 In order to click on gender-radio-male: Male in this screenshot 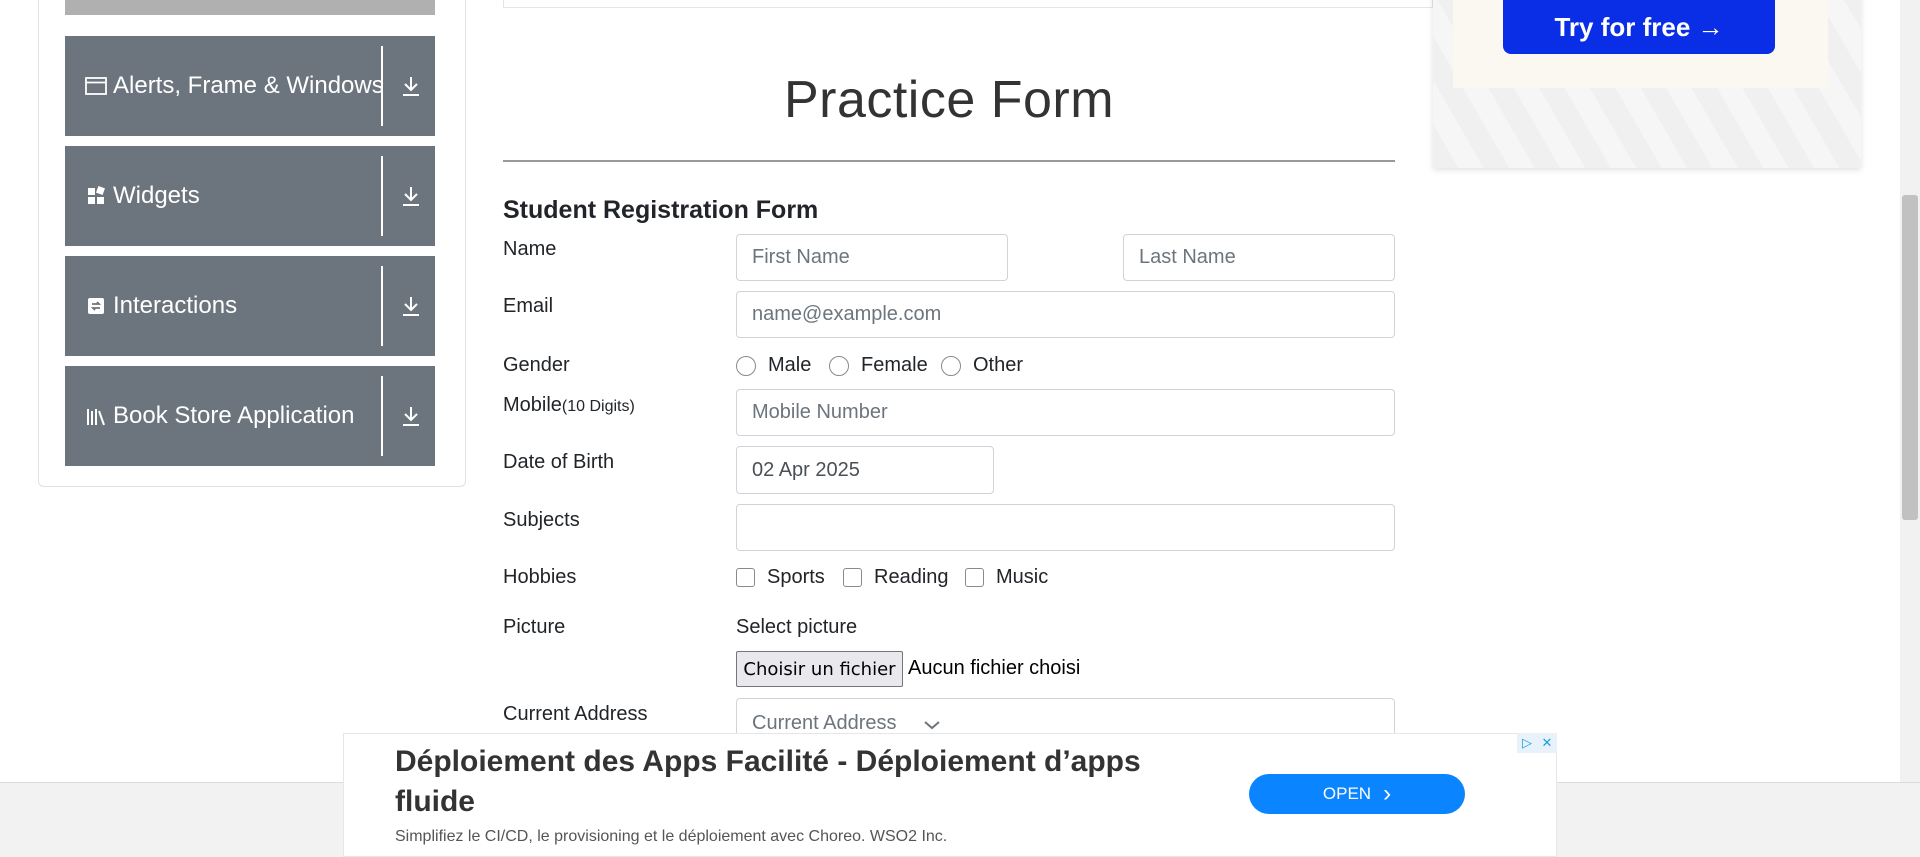, I will do `click(773, 365)`.